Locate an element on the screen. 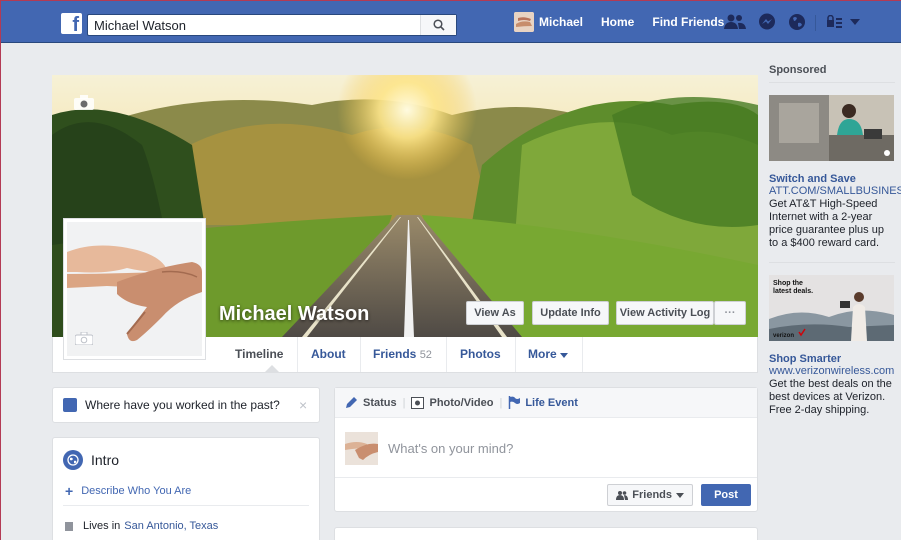 The width and height of the screenshot is (901, 540). active-tab-indicator is located at coordinates (272, 369).